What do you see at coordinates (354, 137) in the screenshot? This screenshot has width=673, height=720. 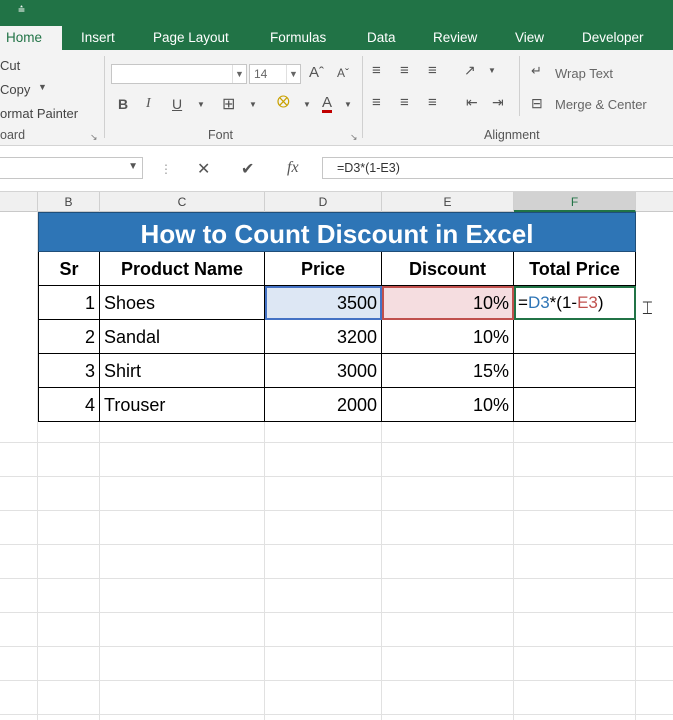 I see `font-launcher-icon: ↘` at bounding box center [354, 137].